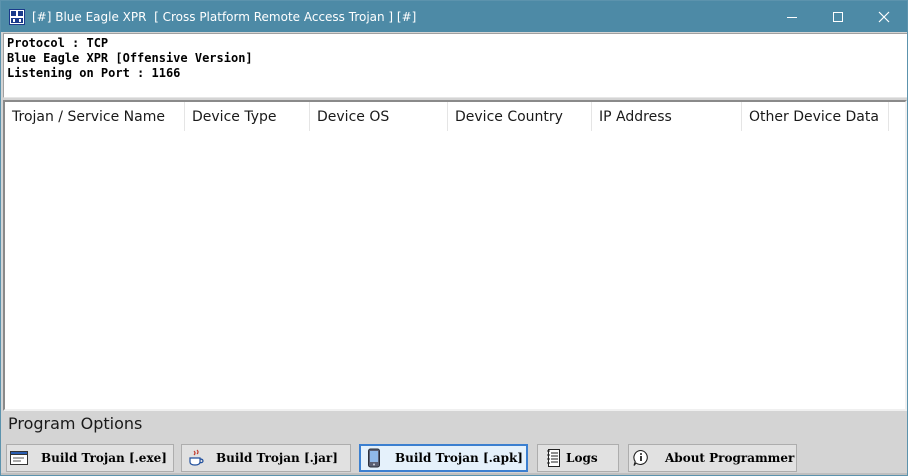  Describe the element at coordinates (247, 116) in the screenshot. I see `column-header-device-type: Device Type` at that location.